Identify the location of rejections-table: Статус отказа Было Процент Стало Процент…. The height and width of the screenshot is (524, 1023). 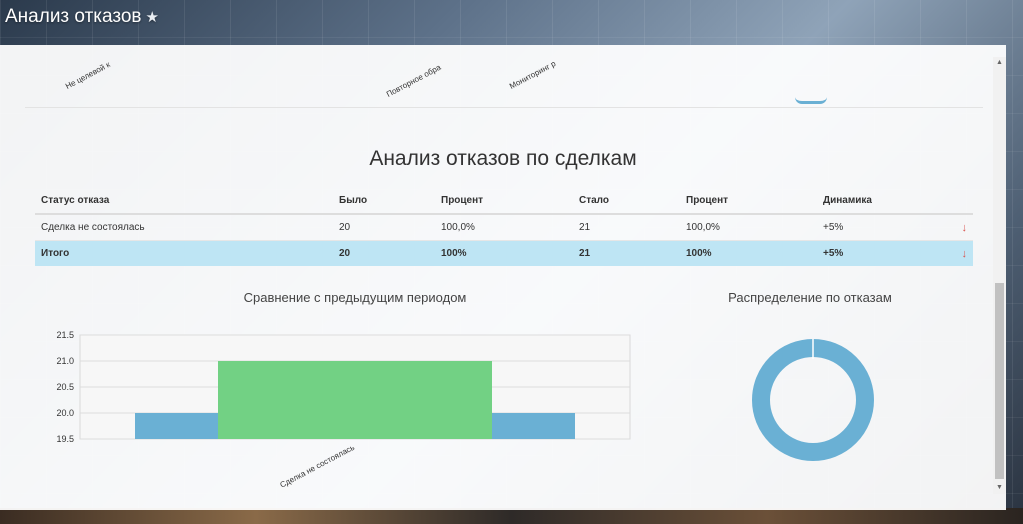
(504, 226).